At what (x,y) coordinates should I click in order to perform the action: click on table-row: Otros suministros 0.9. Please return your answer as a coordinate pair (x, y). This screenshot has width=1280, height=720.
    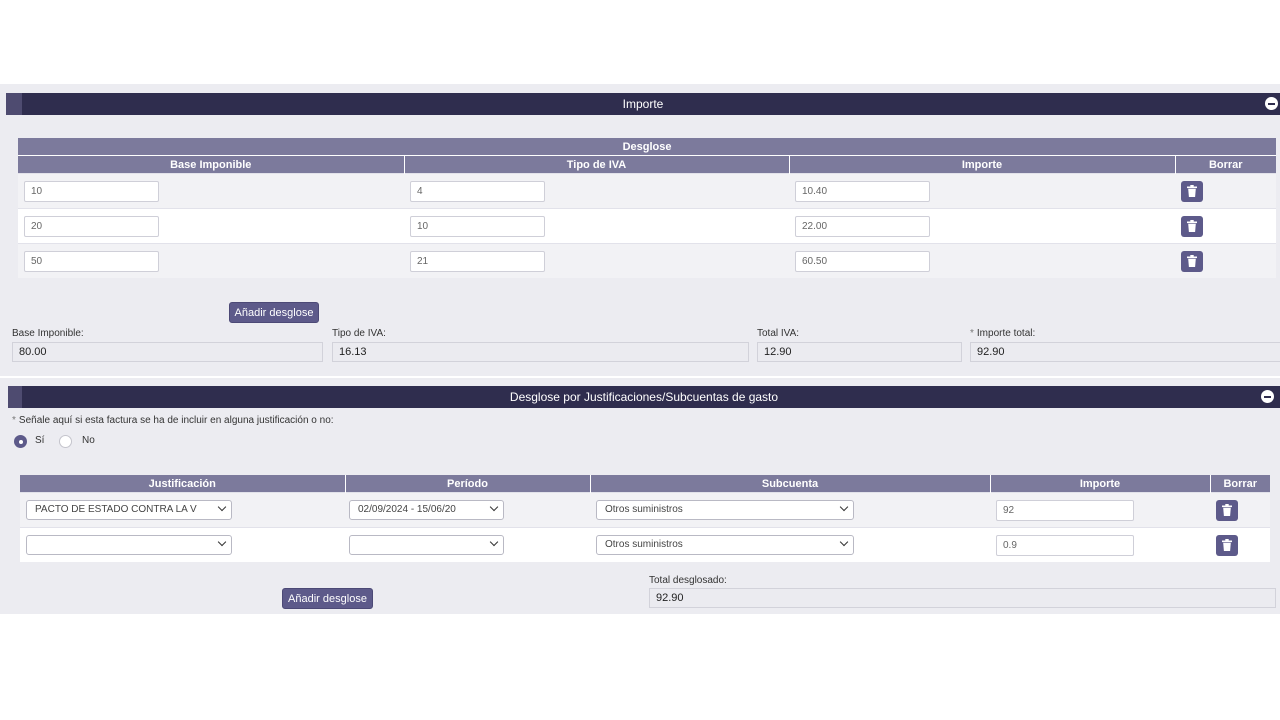
    Looking at the image, I should click on (645, 544).